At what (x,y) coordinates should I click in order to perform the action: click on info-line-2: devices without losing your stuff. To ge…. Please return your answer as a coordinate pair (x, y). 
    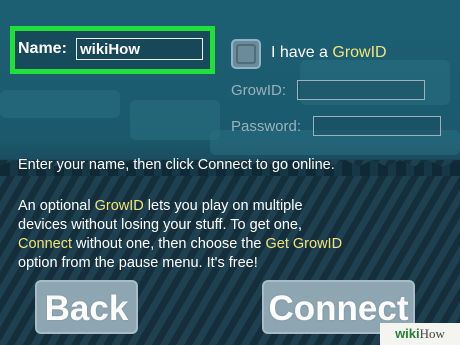
    Looking at the image, I should click on (160, 225).